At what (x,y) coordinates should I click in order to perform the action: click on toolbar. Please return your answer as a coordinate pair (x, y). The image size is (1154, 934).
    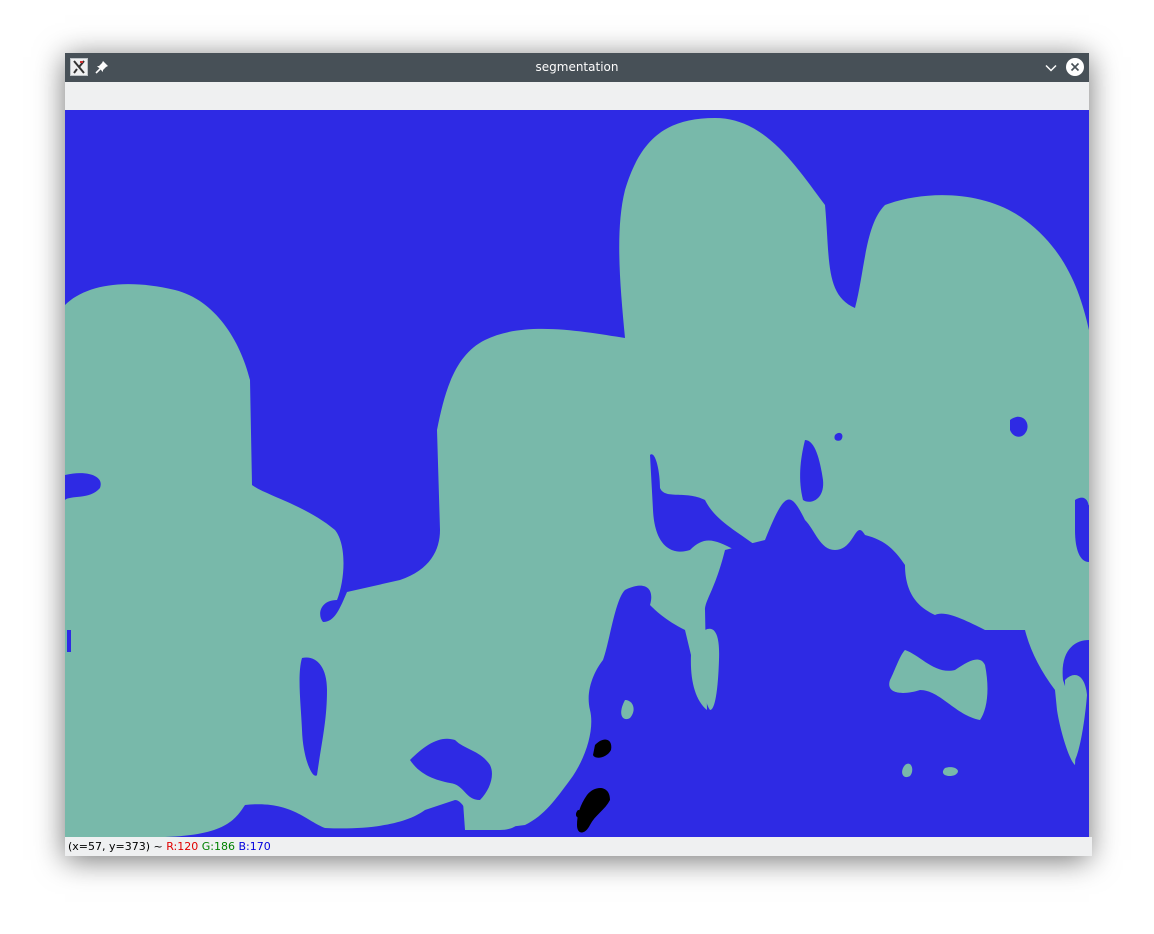
    Looking at the image, I should click on (577, 96).